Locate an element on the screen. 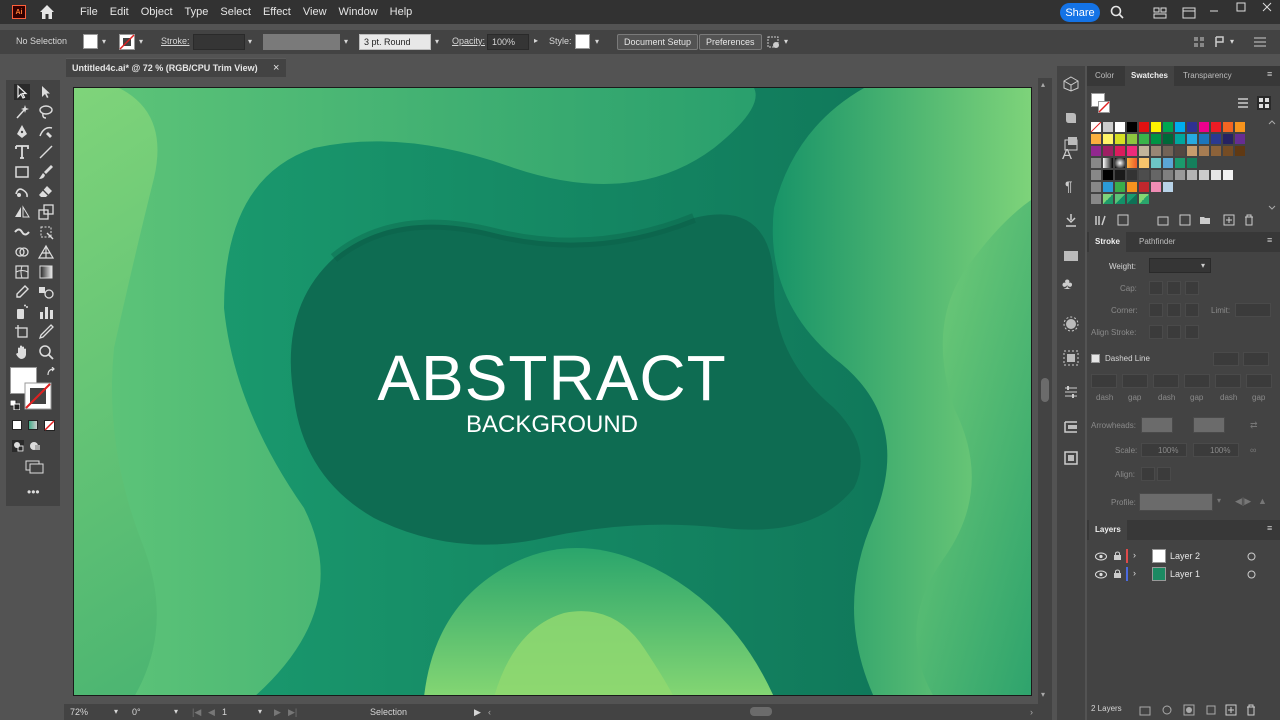 The image size is (1280, 720). menu-select: Select is located at coordinates (235, 12).